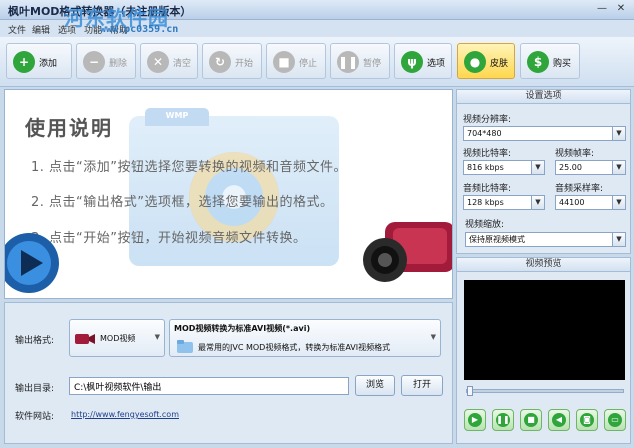  Describe the element at coordinates (621, 9) in the screenshot. I see `close-button: ✕` at that location.